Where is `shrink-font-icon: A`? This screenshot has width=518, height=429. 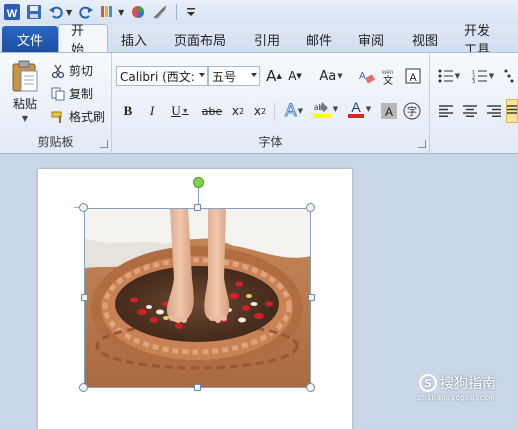
shrink-font-icon: A is located at coordinates (292, 76).